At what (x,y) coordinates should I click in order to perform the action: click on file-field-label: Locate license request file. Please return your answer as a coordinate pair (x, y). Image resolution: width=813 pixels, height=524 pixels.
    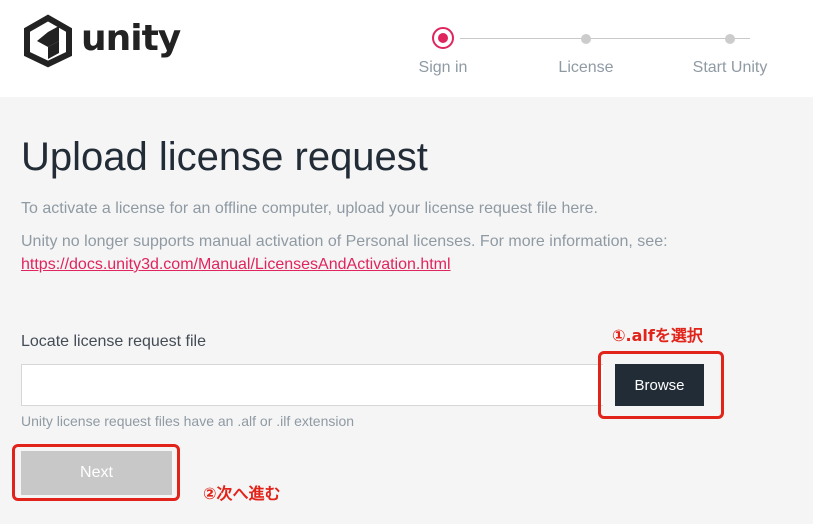
    Looking at the image, I should click on (113, 341).